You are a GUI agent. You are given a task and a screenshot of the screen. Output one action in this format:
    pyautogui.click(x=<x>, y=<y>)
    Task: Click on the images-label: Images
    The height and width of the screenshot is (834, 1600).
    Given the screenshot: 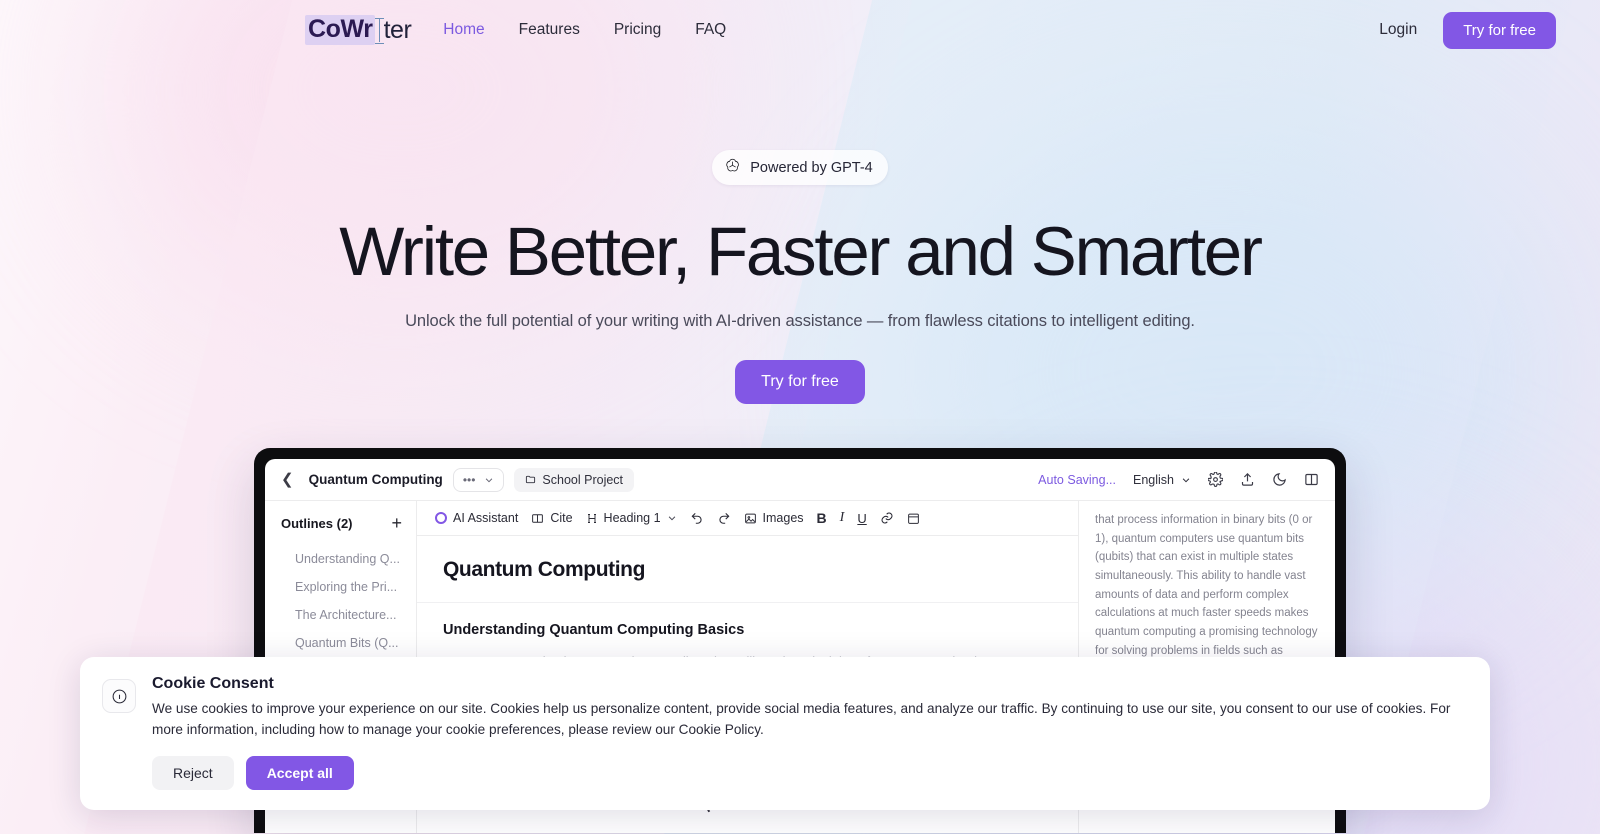 What is the action you would take?
    pyautogui.click(x=783, y=518)
    